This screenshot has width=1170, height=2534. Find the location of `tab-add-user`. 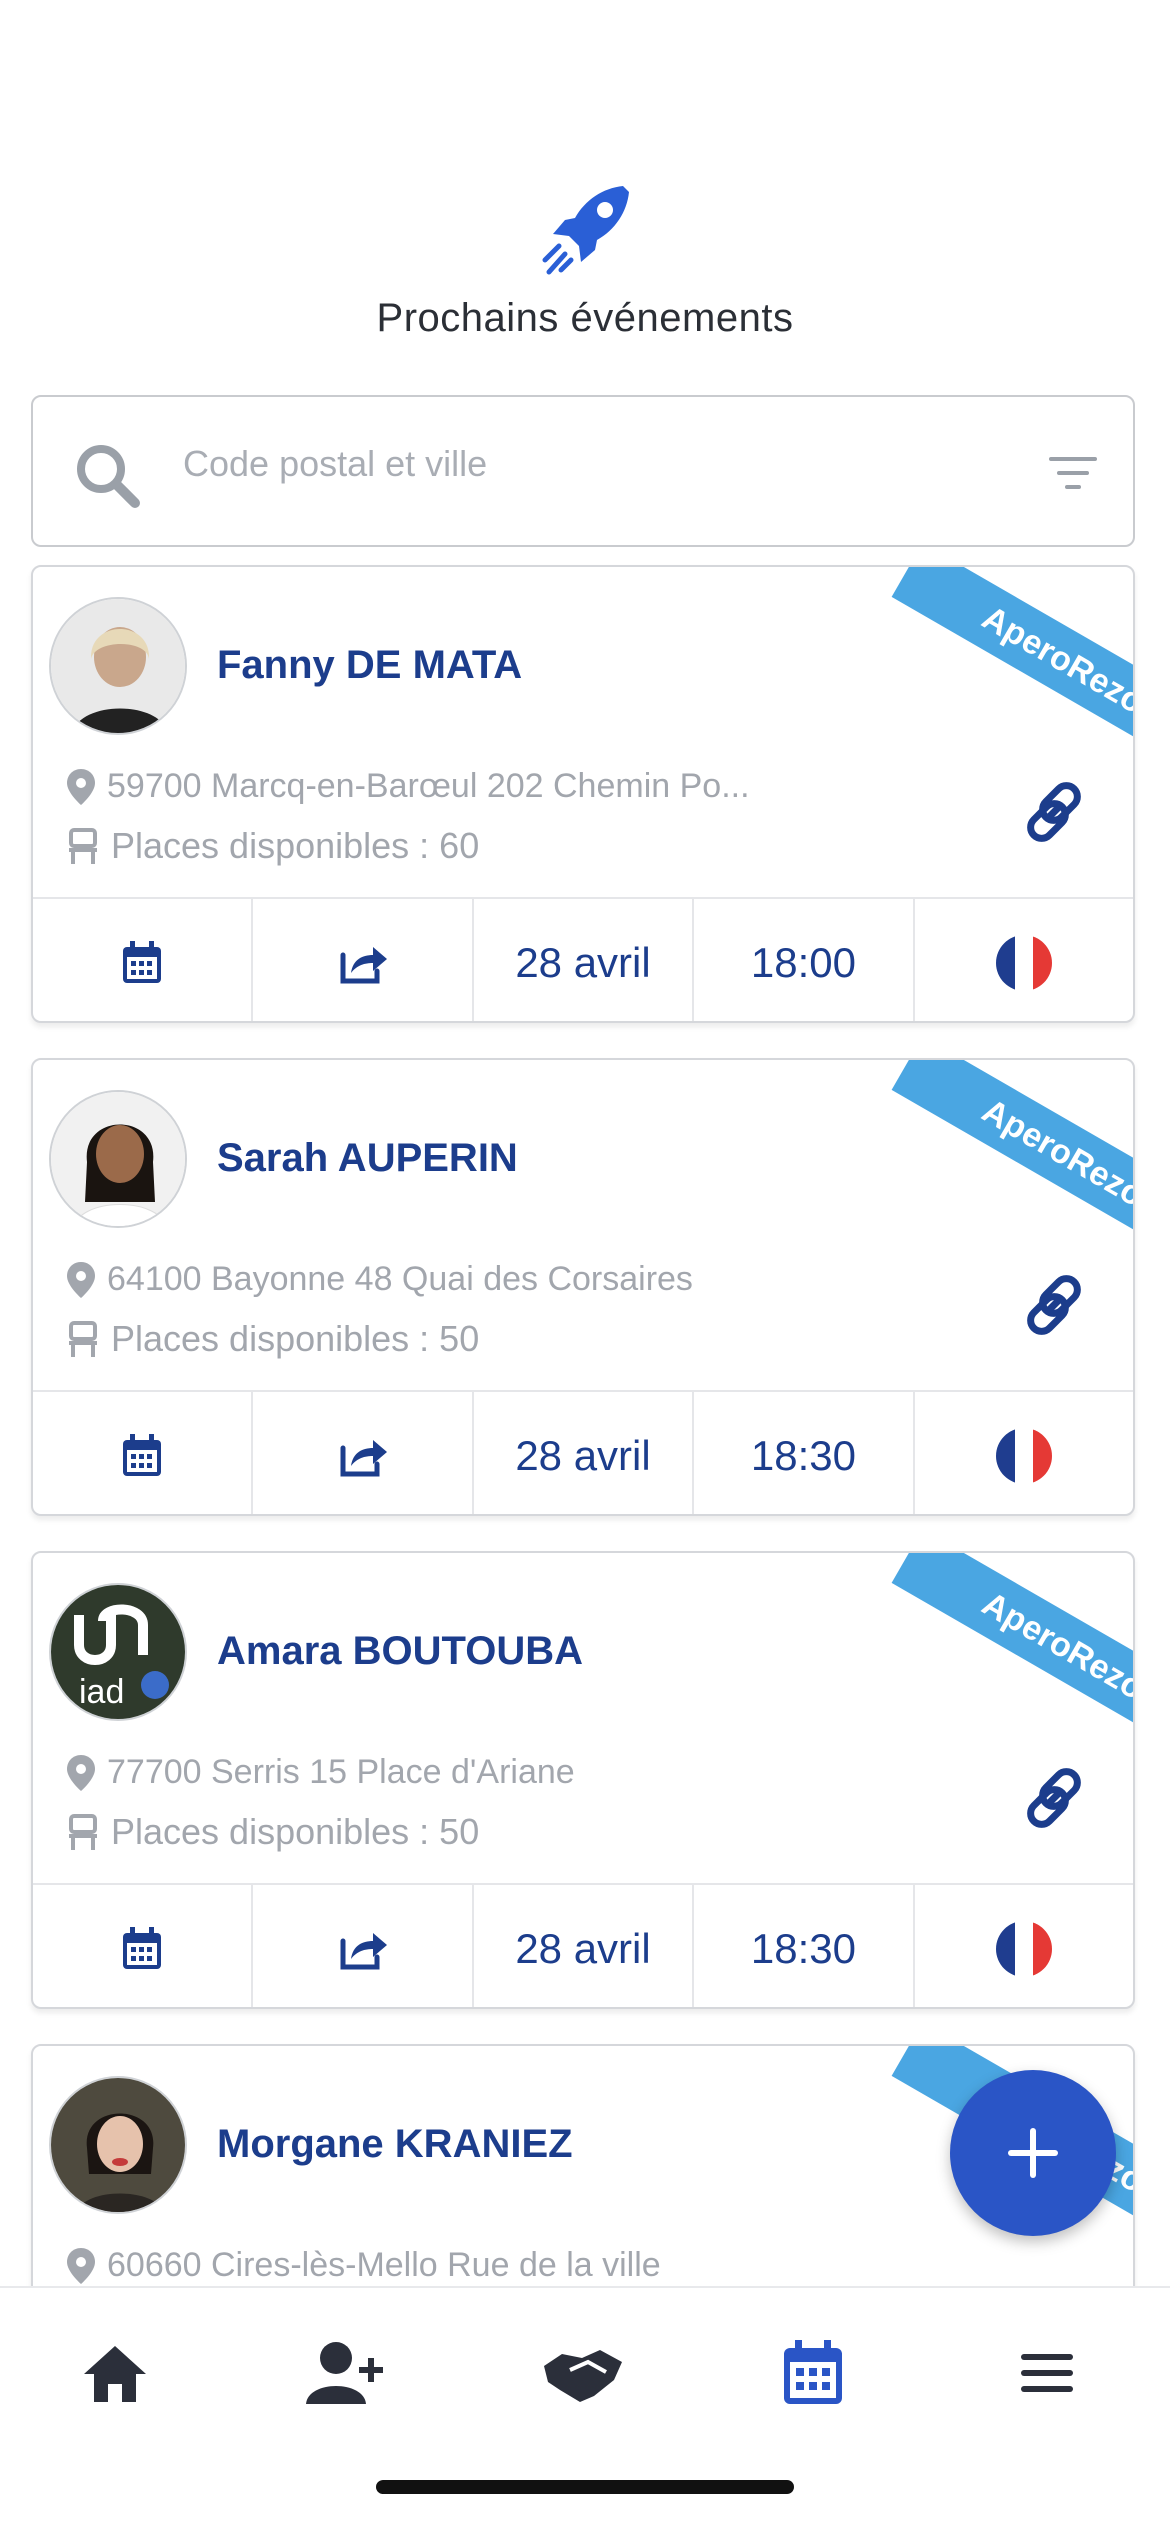

tab-add-user is located at coordinates (347, 2373).